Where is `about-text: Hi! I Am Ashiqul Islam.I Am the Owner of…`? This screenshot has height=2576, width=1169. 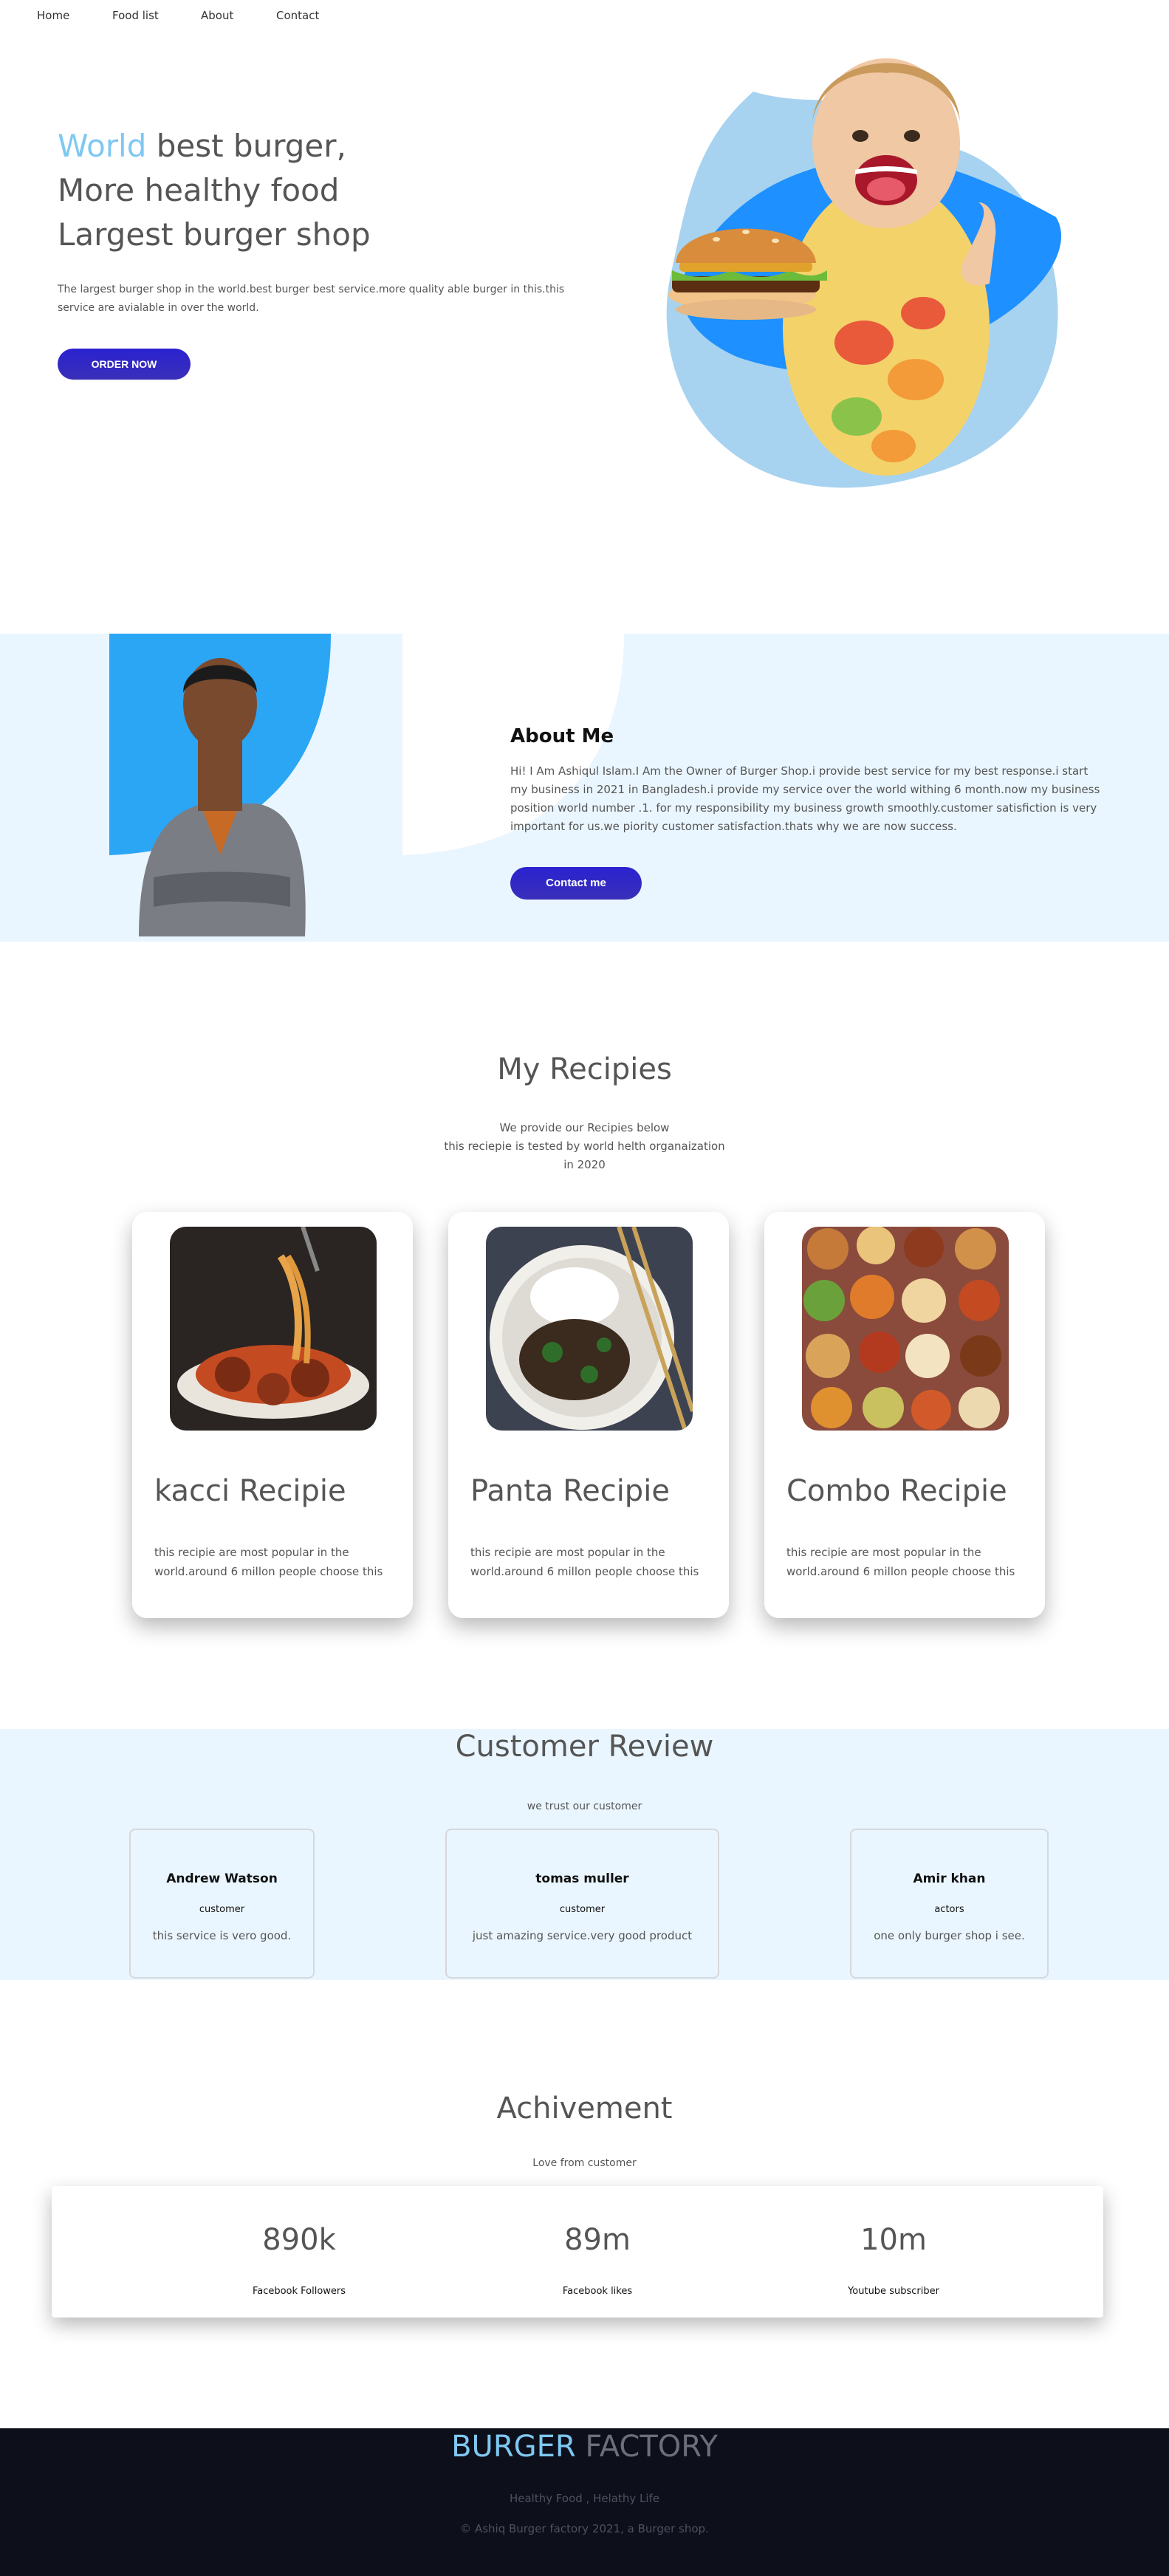
about-text: Hi! I Am Ashiqul Islam.I Am the Owner of… is located at coordinates (805, 798).